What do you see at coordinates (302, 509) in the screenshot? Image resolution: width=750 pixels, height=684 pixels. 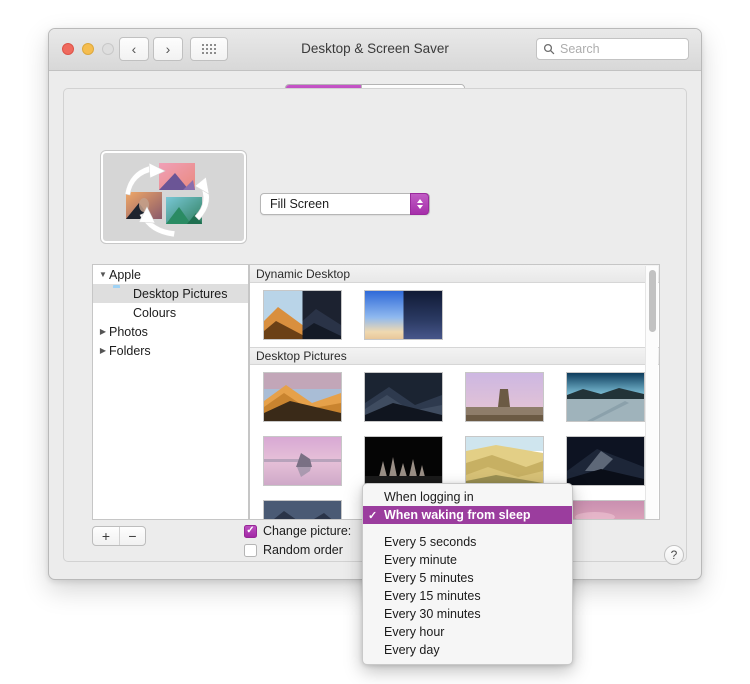 I see `wallpaper-thumbnail-mountain-silhouette` at bounding box center [302, 509].